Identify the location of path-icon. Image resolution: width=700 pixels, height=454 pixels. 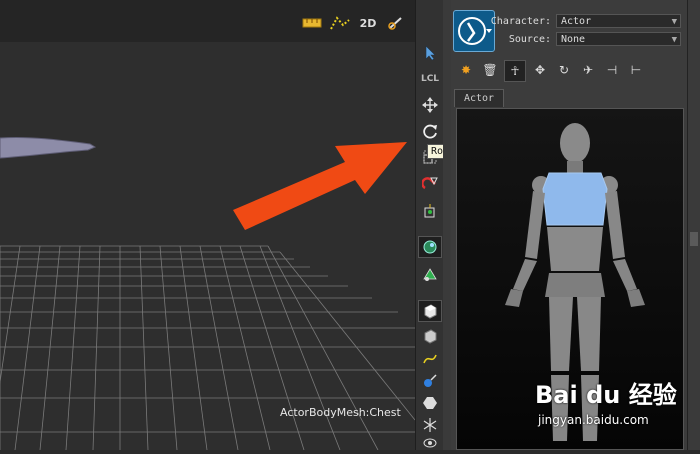
(340, 23).